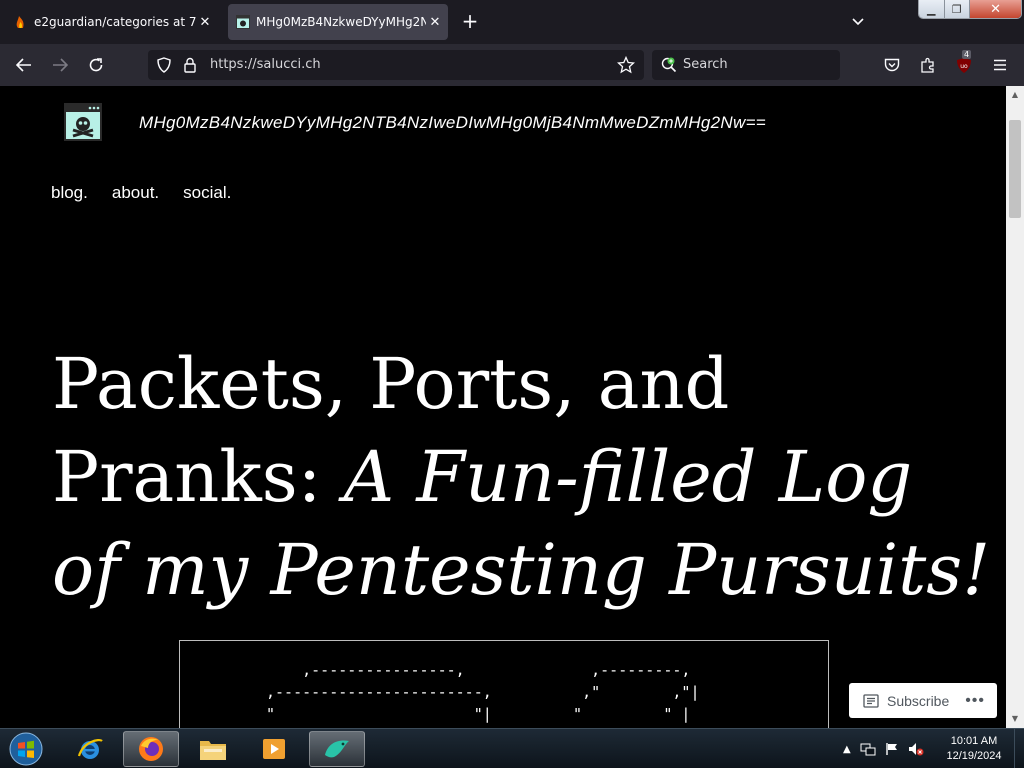 The width and height of the screenshot is (1024, 768). Describe the element at coordinates (1015, 407) in the screenshot. I see `page-scrollbar: ▲ ▼` at that location.